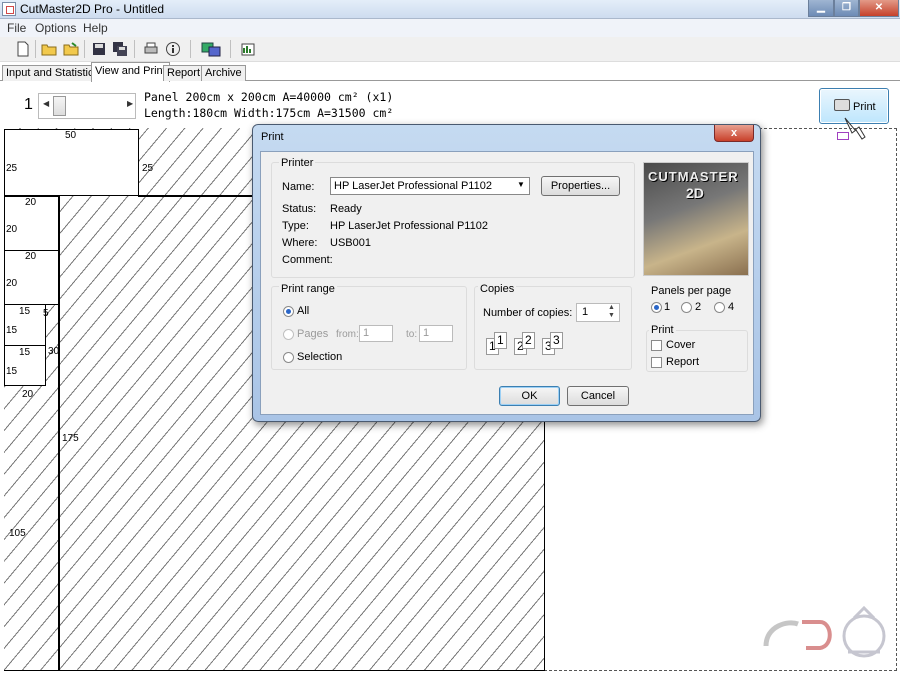  What do you see at coordinates (49, 49) in the screenshot?
I see `open-folder-icon` at bounding box center [49, 49].